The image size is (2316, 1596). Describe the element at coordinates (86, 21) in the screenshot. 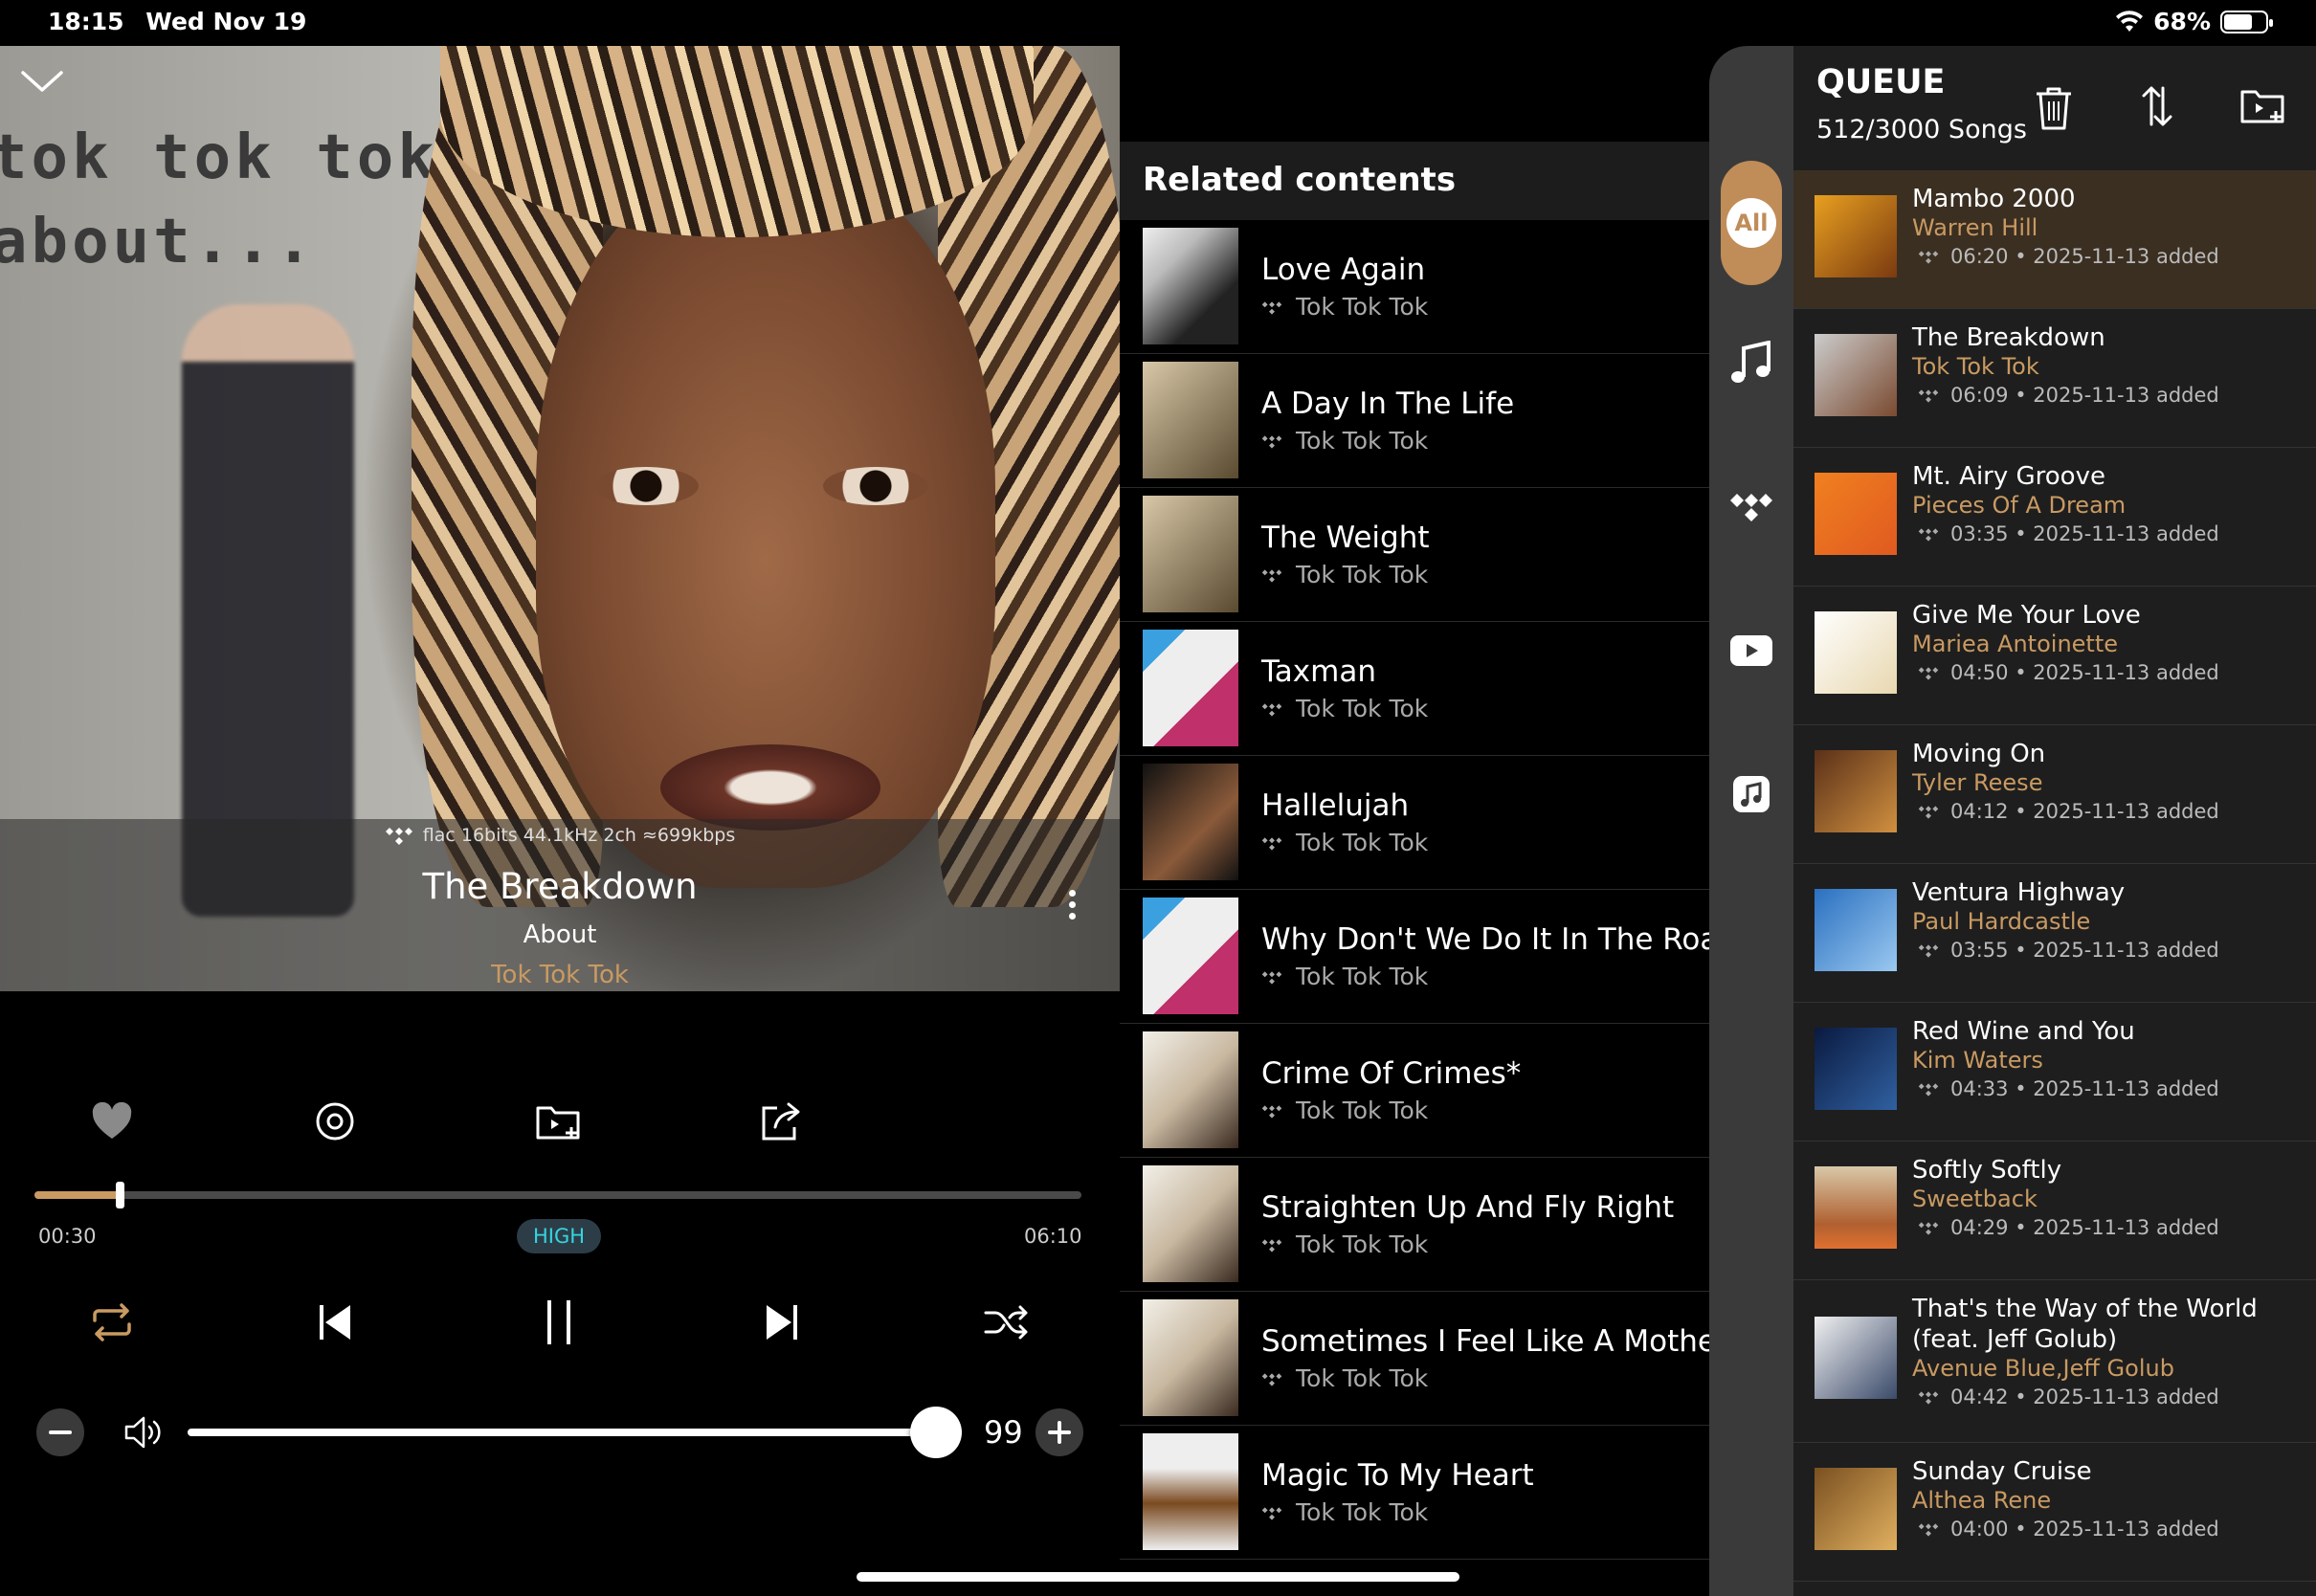

I see `status-time: 18:15` at that location.